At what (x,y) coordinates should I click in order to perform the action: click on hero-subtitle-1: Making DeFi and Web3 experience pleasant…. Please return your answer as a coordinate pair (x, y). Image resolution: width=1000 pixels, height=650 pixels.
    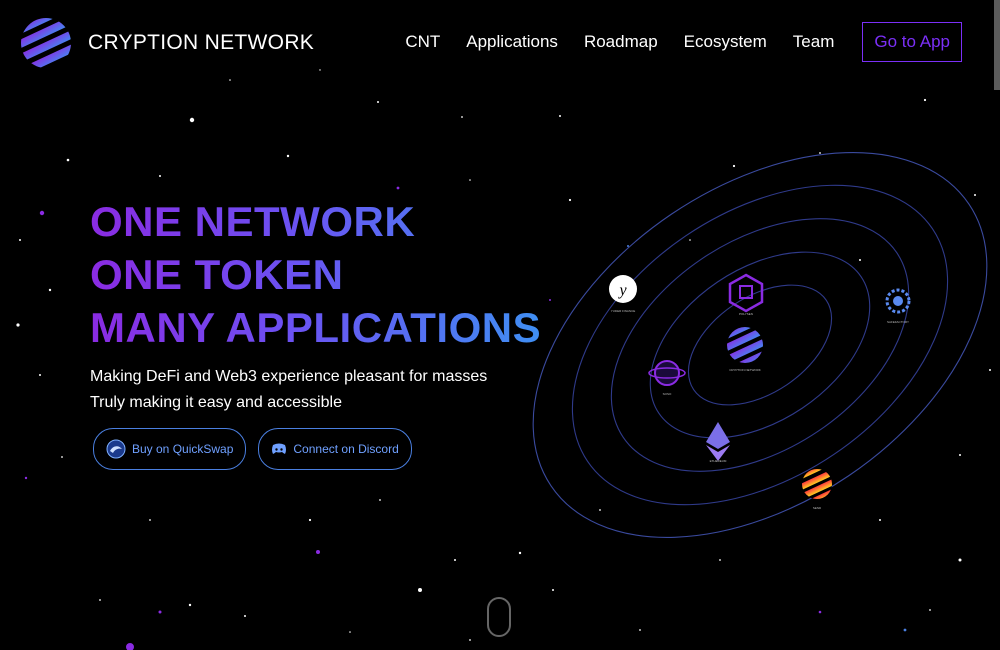
    Looking at the image, I should click on (289, 376).